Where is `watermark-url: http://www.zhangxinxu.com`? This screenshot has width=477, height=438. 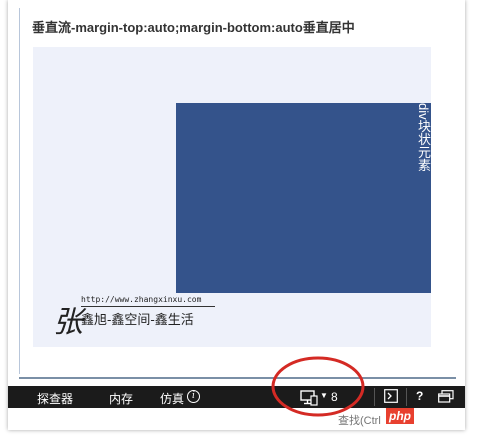
watermark-url: http://www.zhangxinxu.com is located at coordinates (141, 299).